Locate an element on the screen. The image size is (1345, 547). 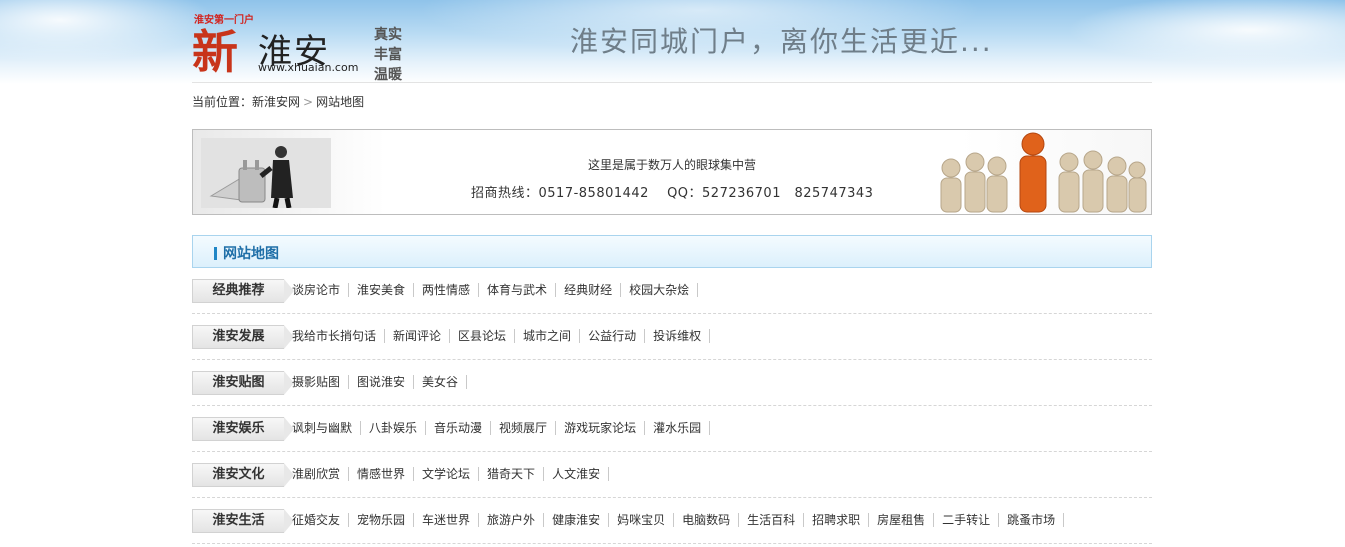
team-figures-illustration is located at coordinates (1043, 172).